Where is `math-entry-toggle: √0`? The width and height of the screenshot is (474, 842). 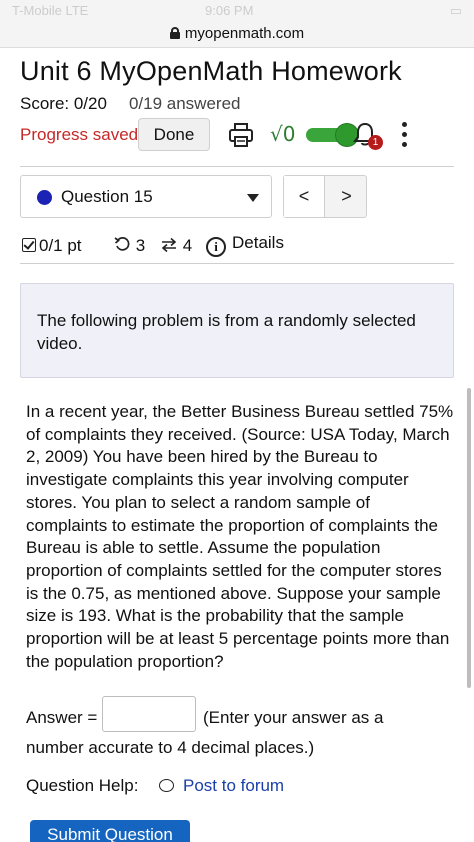 math-entry-toggle: √0 is located at coordinates (314, 134).